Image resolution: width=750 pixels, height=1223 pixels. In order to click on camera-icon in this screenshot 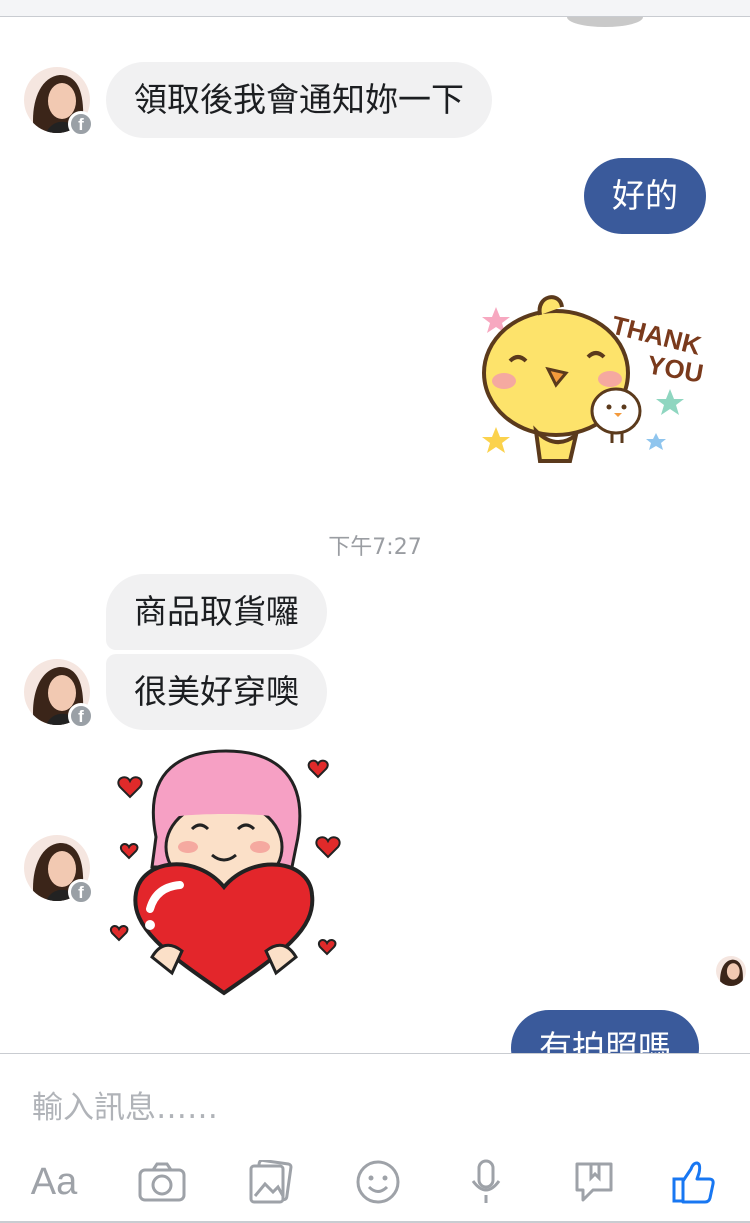, I will do `click(162, 1182)`.